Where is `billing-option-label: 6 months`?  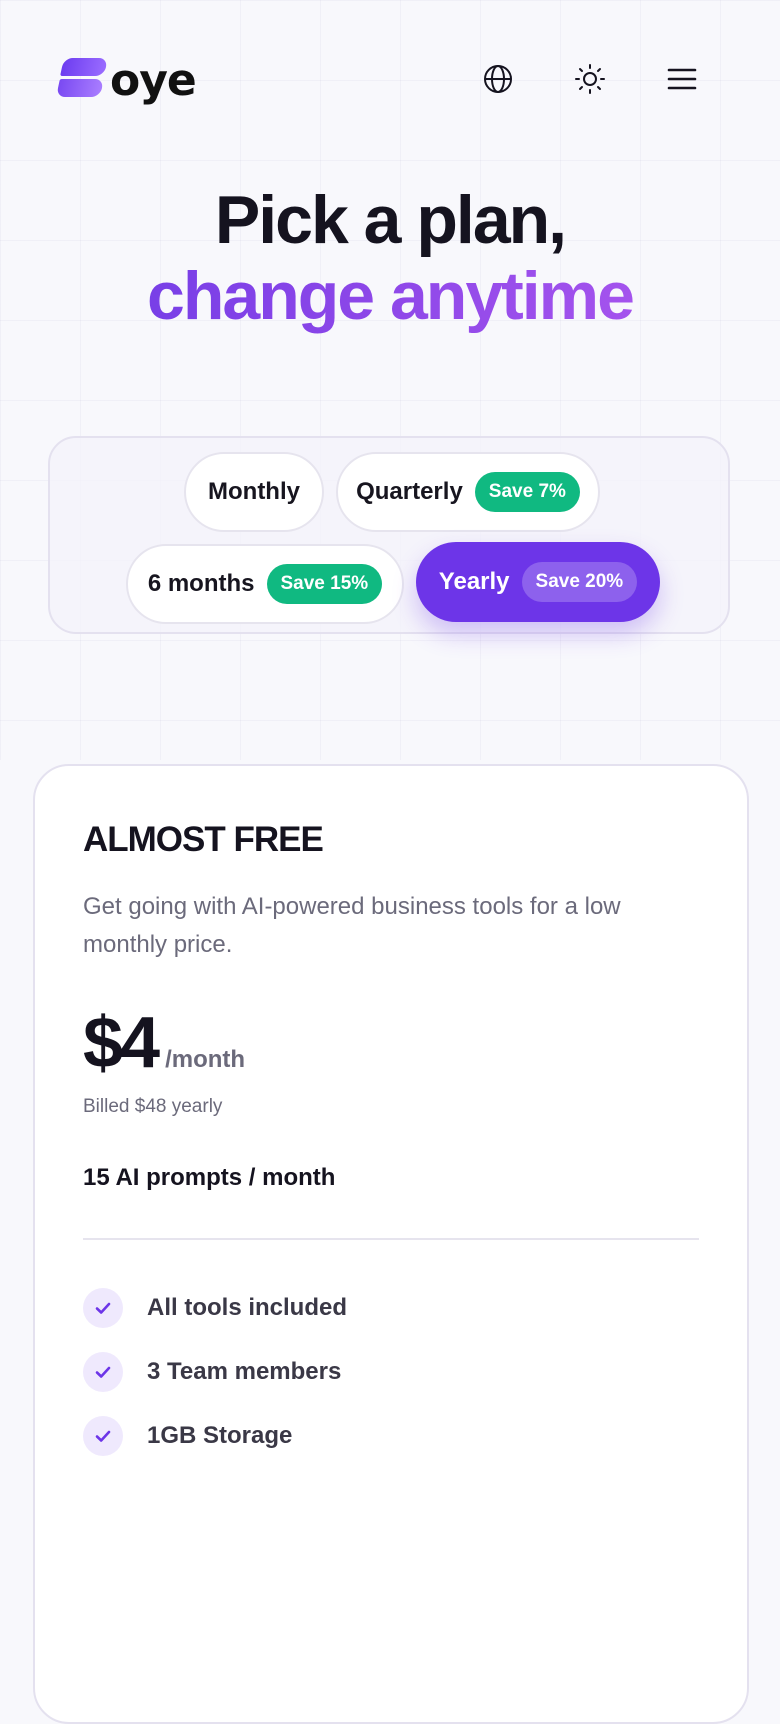
billing-option-label: 6 months is located at coordinates (201, 583).